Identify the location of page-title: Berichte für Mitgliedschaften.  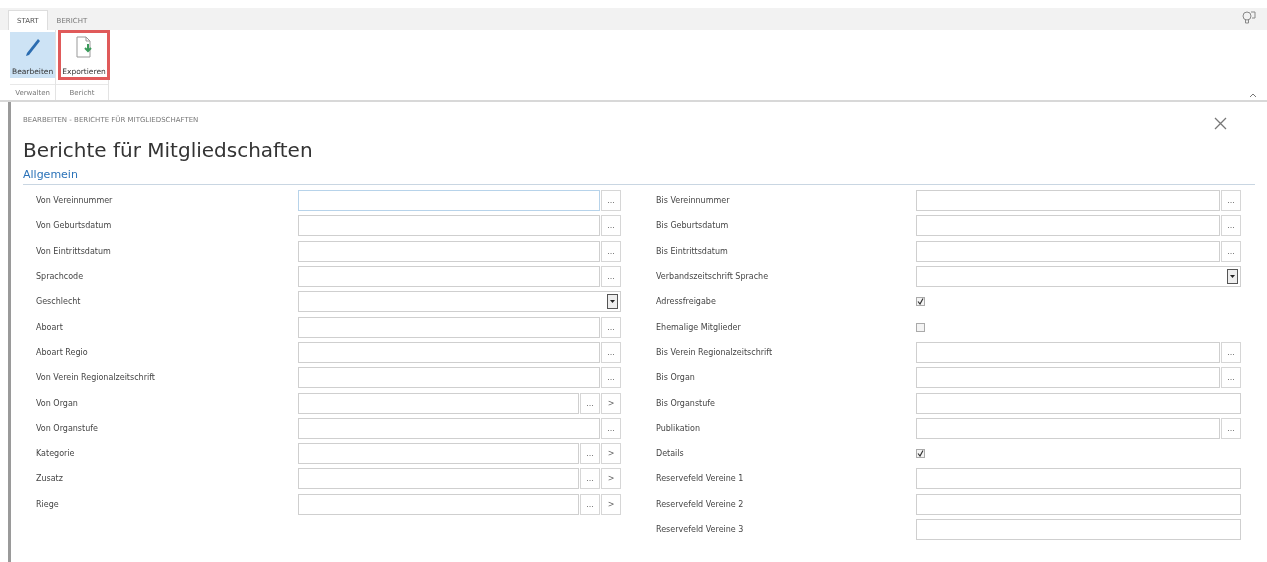
(168, 150).